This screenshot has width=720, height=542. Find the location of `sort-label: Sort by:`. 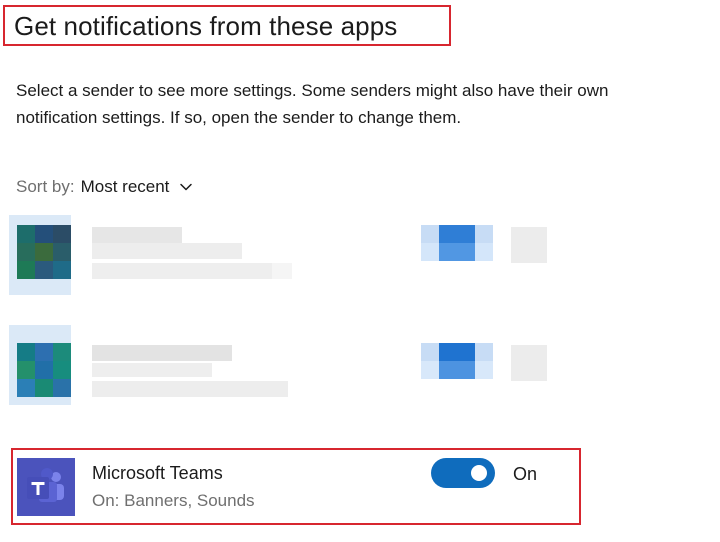

sort-label: Sort by: is located at coordinates (45, 186).